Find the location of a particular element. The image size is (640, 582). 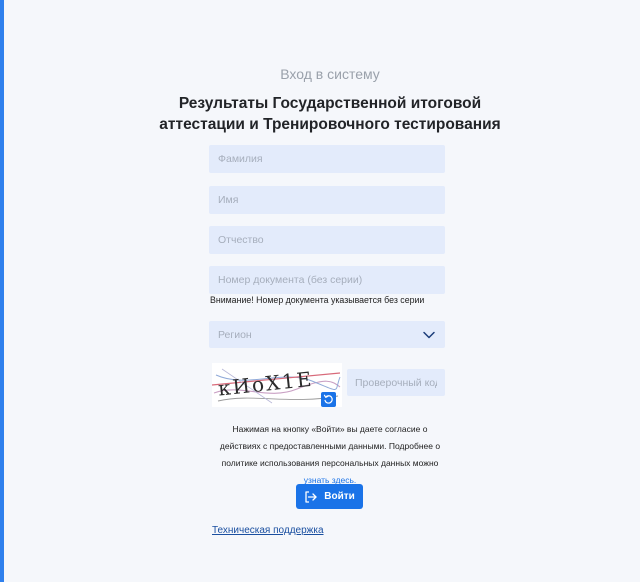

refresh-icon is located at coordinates (328, 399).